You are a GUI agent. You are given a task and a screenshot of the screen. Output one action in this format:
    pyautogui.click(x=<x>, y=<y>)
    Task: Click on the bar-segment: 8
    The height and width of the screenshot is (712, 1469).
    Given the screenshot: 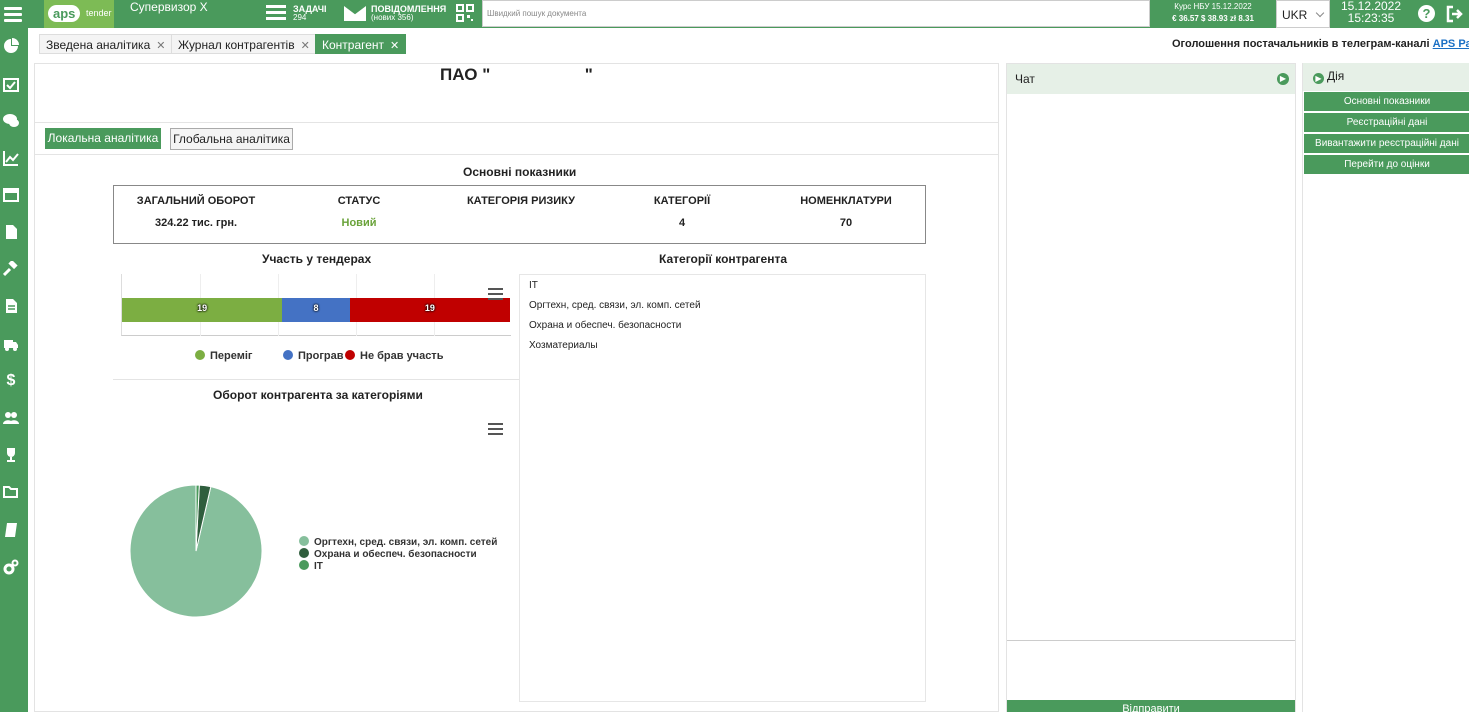 What is the action you would take?
    pyautogui.click(x=316, y=310)
    